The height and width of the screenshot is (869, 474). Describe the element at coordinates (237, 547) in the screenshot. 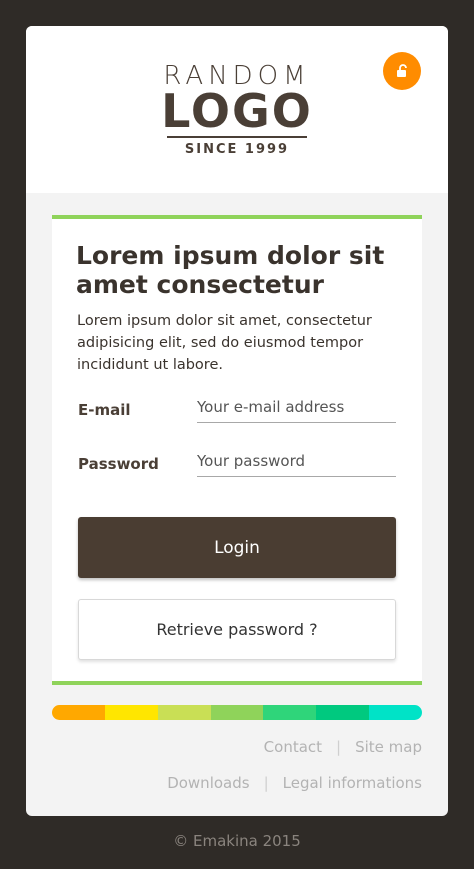

I see `login-button: Login` at that location.